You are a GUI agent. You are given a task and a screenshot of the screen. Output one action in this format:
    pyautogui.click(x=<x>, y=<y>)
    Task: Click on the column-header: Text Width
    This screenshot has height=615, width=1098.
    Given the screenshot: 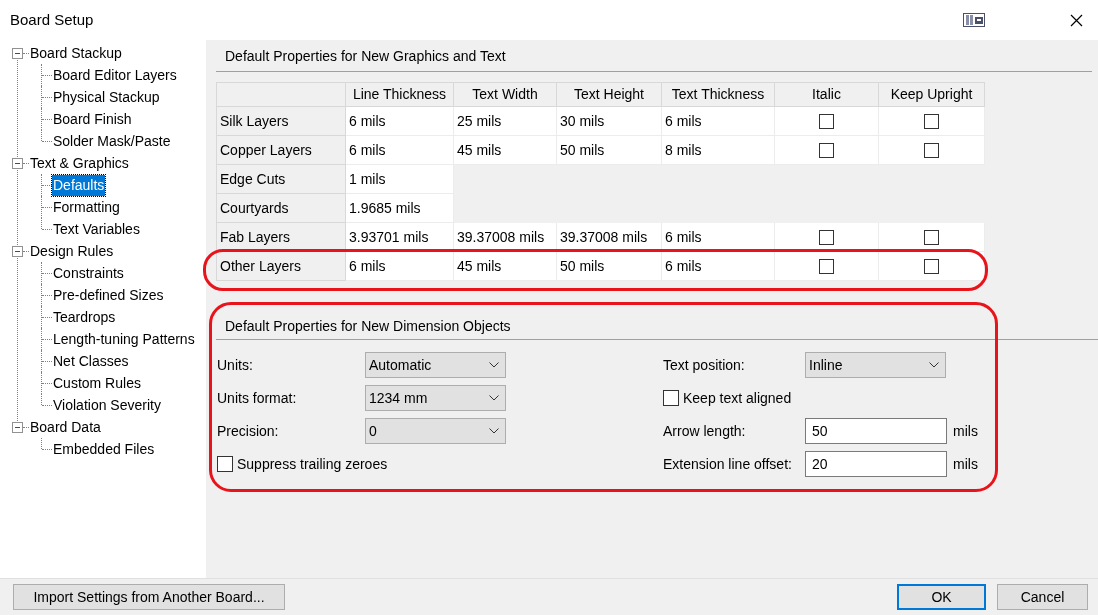 What is the action you would take?
    pyautogui.click(x=505, y=94)
    